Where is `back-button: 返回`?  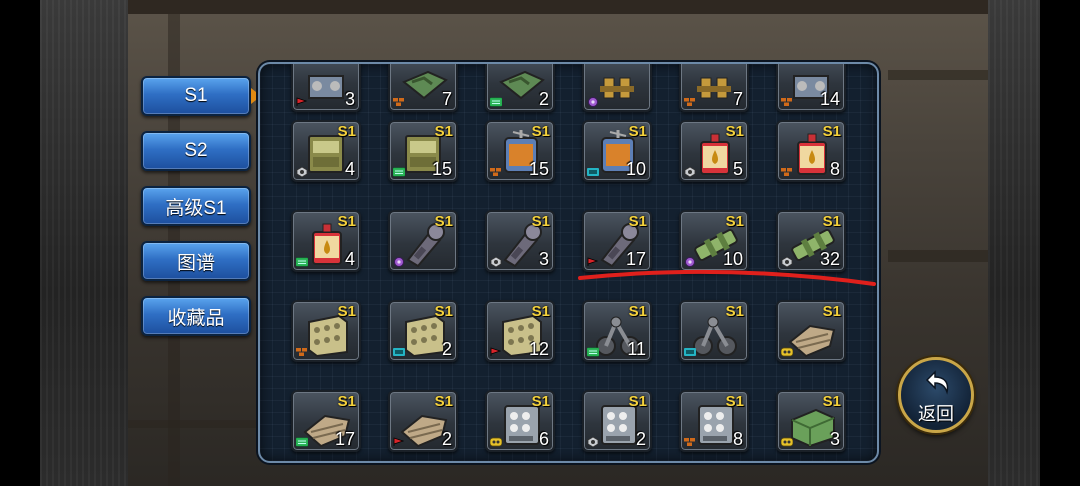 back-button: 返回 is located at coordinates (936, 395).